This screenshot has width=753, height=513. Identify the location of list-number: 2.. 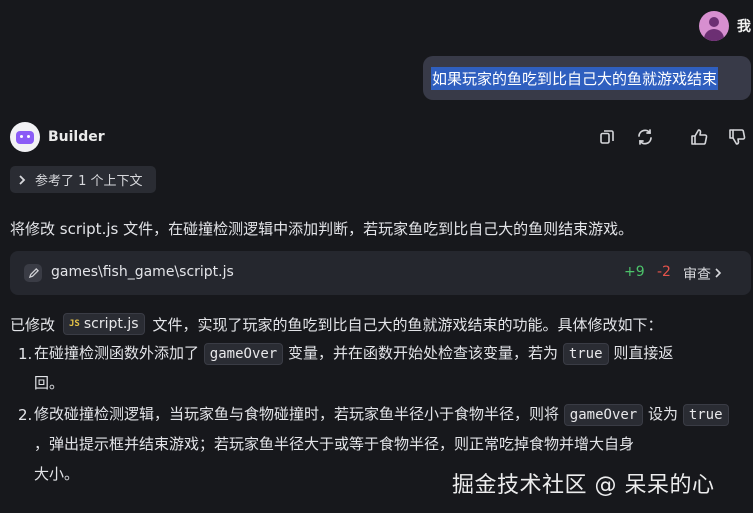
(25, 415).